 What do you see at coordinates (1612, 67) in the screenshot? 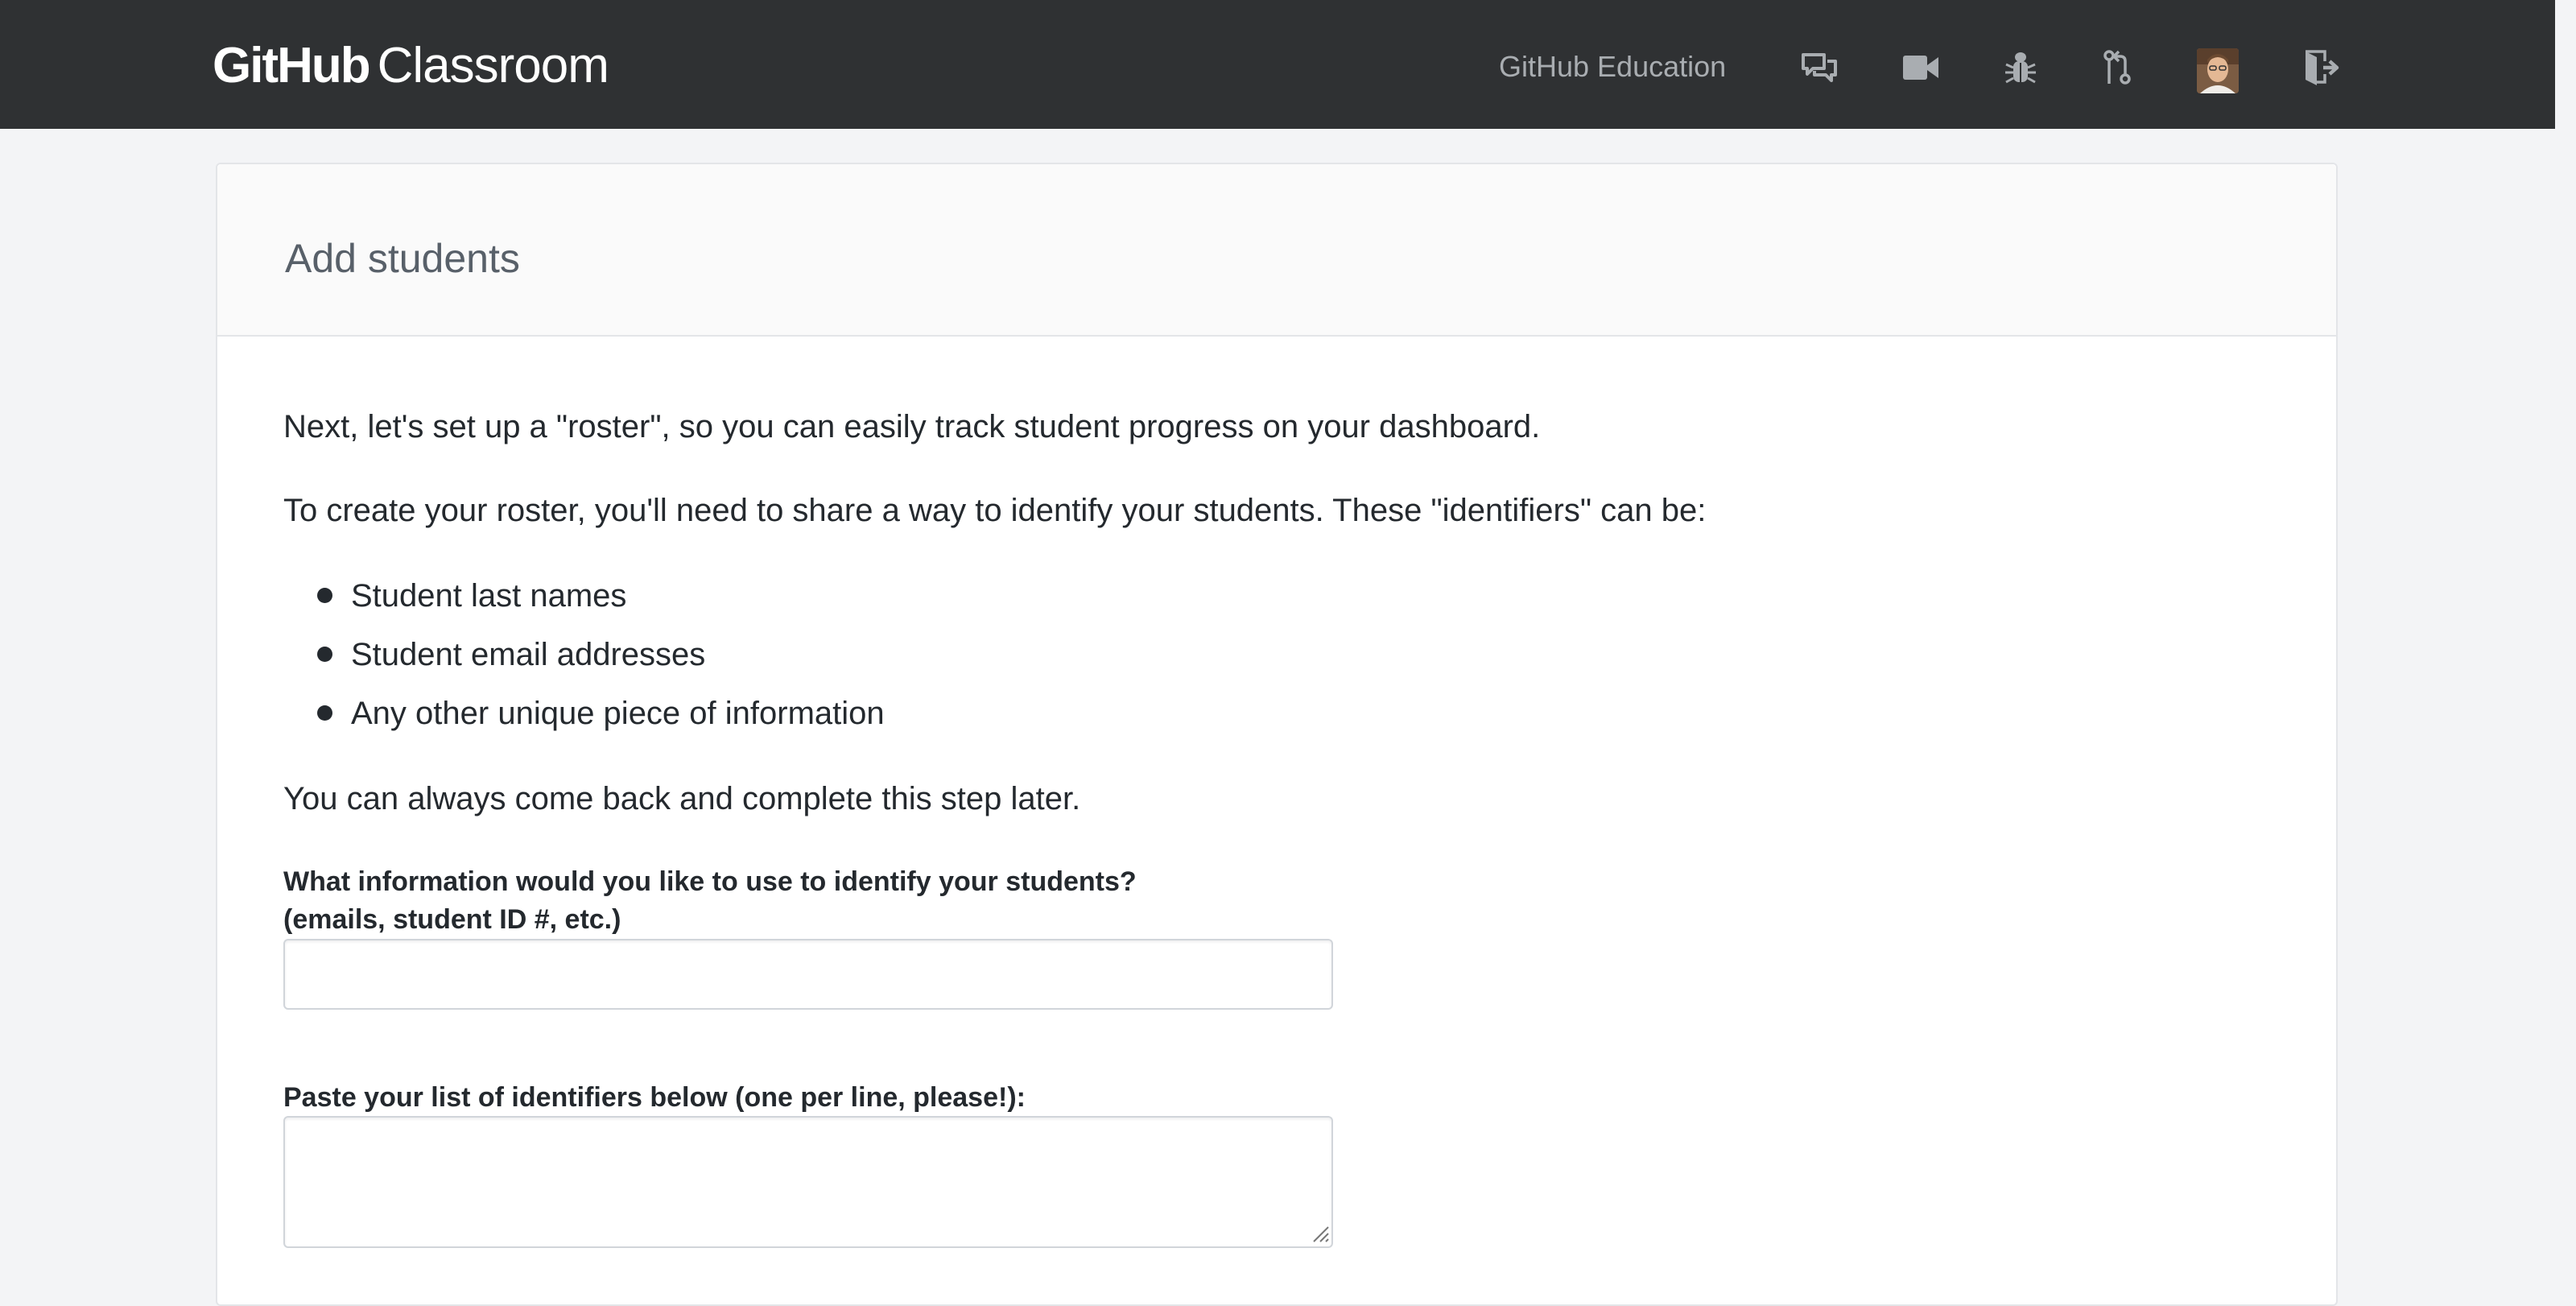
I see `github-education-link: GitHub Education` at bounding box center [1612, 67].